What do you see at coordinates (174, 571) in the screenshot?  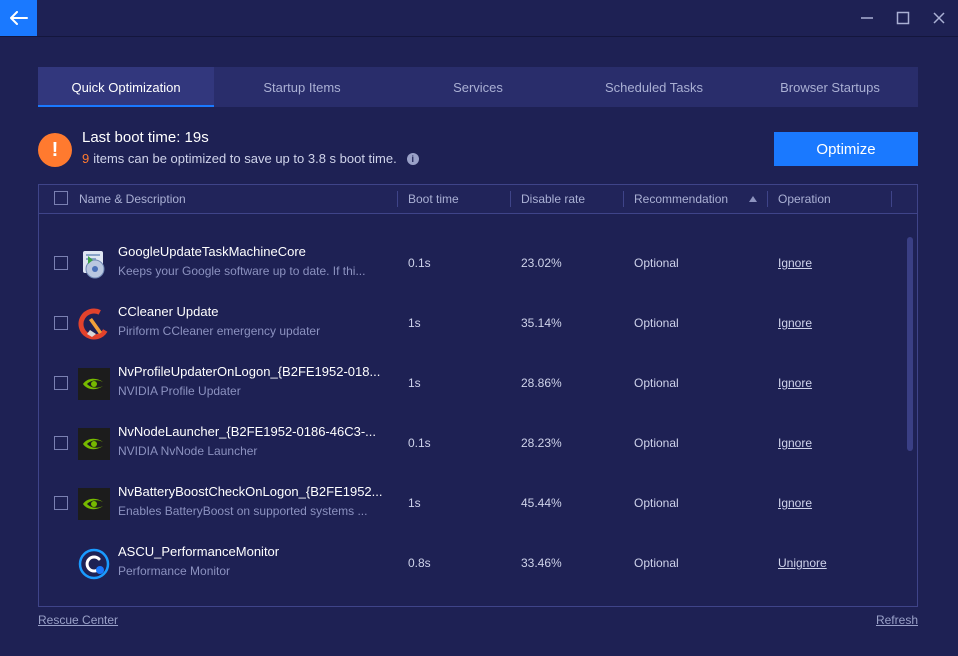 I see `row-description: Performance Monitor` at bounding box center [174, 571].